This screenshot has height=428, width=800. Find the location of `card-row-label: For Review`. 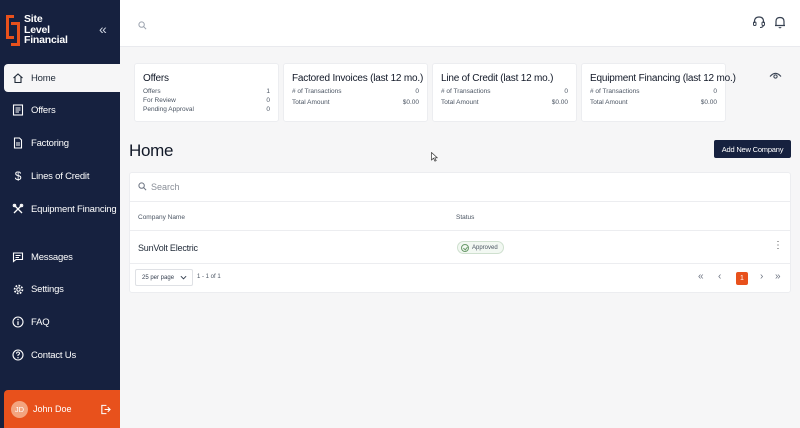

card-row-label: For Review is located at coordinates (159, 100).